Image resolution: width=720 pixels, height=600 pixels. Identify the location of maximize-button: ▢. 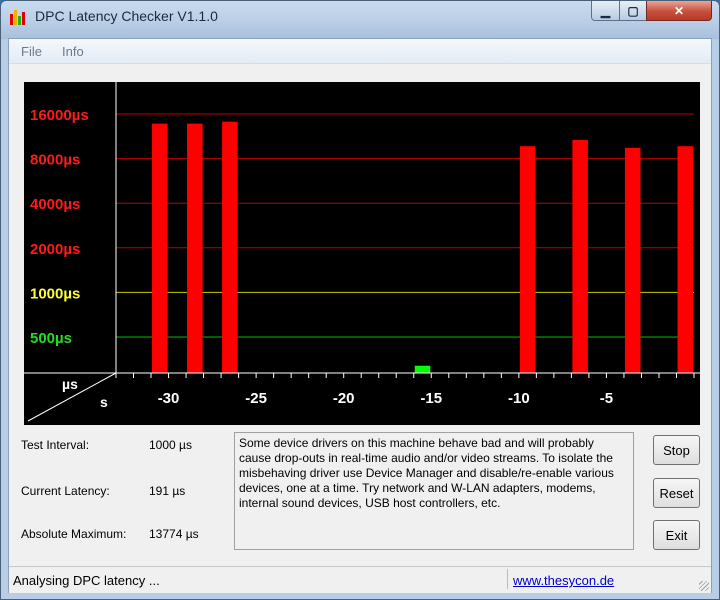
(633, 11).